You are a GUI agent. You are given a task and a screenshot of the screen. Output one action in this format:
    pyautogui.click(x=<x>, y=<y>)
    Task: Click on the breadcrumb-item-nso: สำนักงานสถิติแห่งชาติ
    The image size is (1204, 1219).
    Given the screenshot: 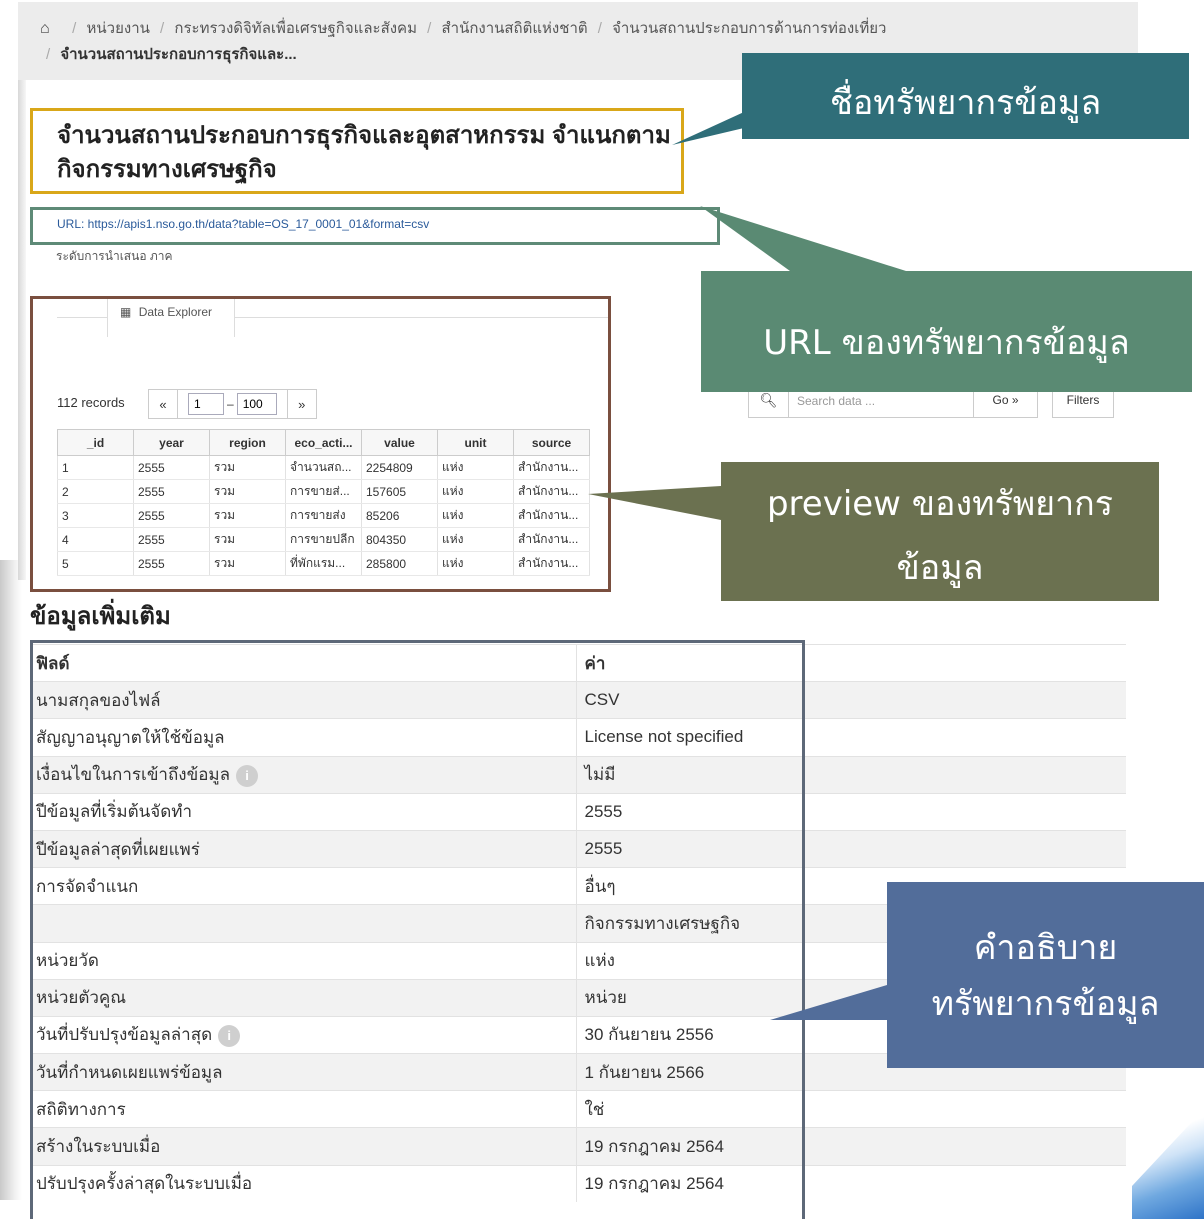 What is the action you would take?
    pyautogui.click(x=514, y=28)
    